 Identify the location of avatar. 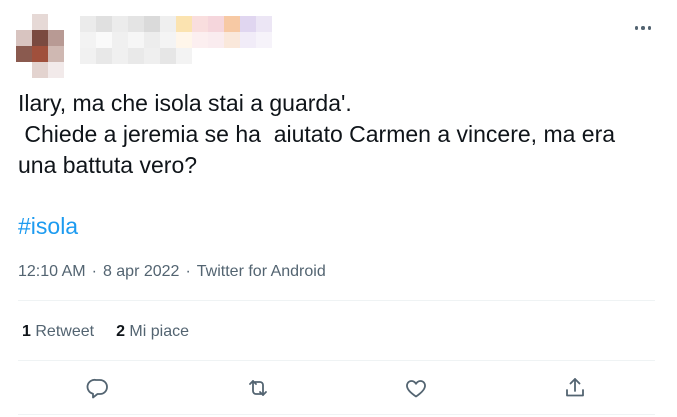
(40, 46).